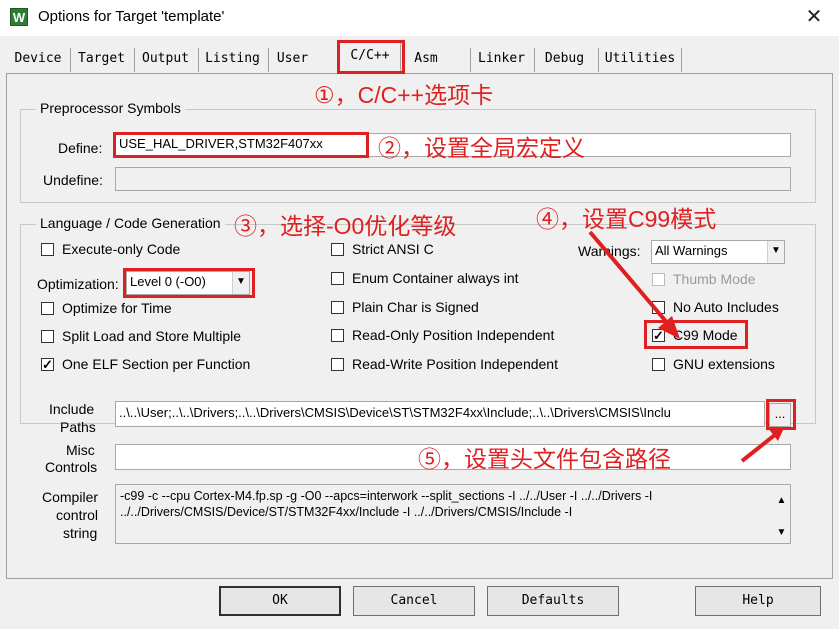  I want to click on warnings-select: All Warnings ▼, so click(718, 252).